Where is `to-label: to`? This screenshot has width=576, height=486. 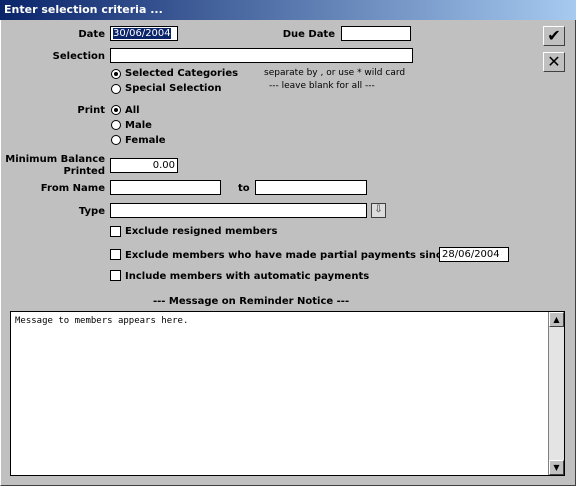 to-label: to is located at coordinates (244, 188).